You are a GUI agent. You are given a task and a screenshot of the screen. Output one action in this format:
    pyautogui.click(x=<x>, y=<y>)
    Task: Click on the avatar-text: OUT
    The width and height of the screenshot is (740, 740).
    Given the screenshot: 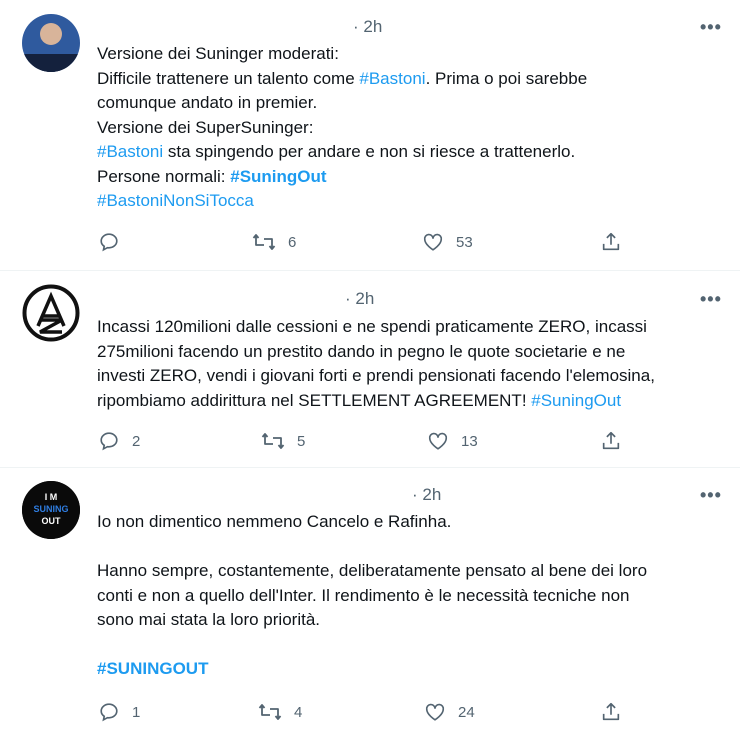 What is the action you would take?
    pyautogui.click(x=52, y=521)
    